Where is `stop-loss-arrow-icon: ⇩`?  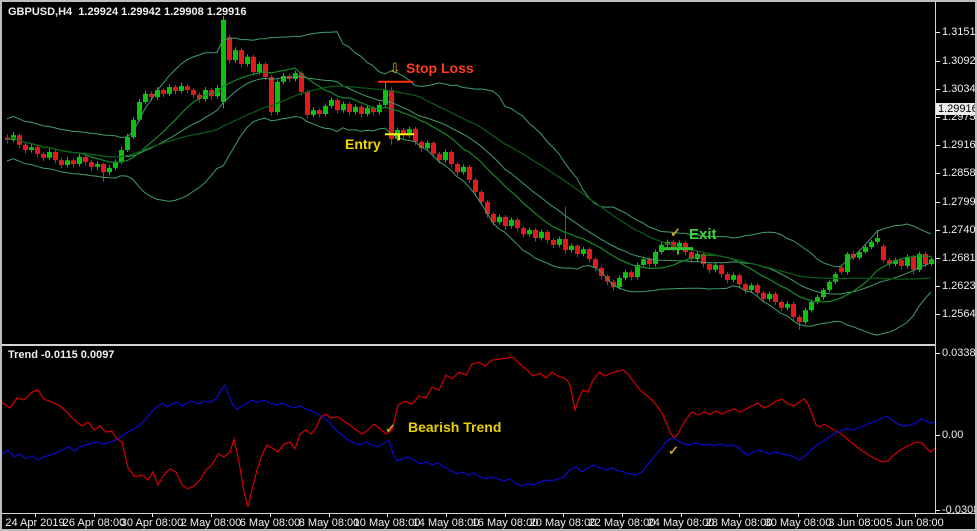 stop-loss-arrow-icon: ⇩ is located at coordinates (395, 68).